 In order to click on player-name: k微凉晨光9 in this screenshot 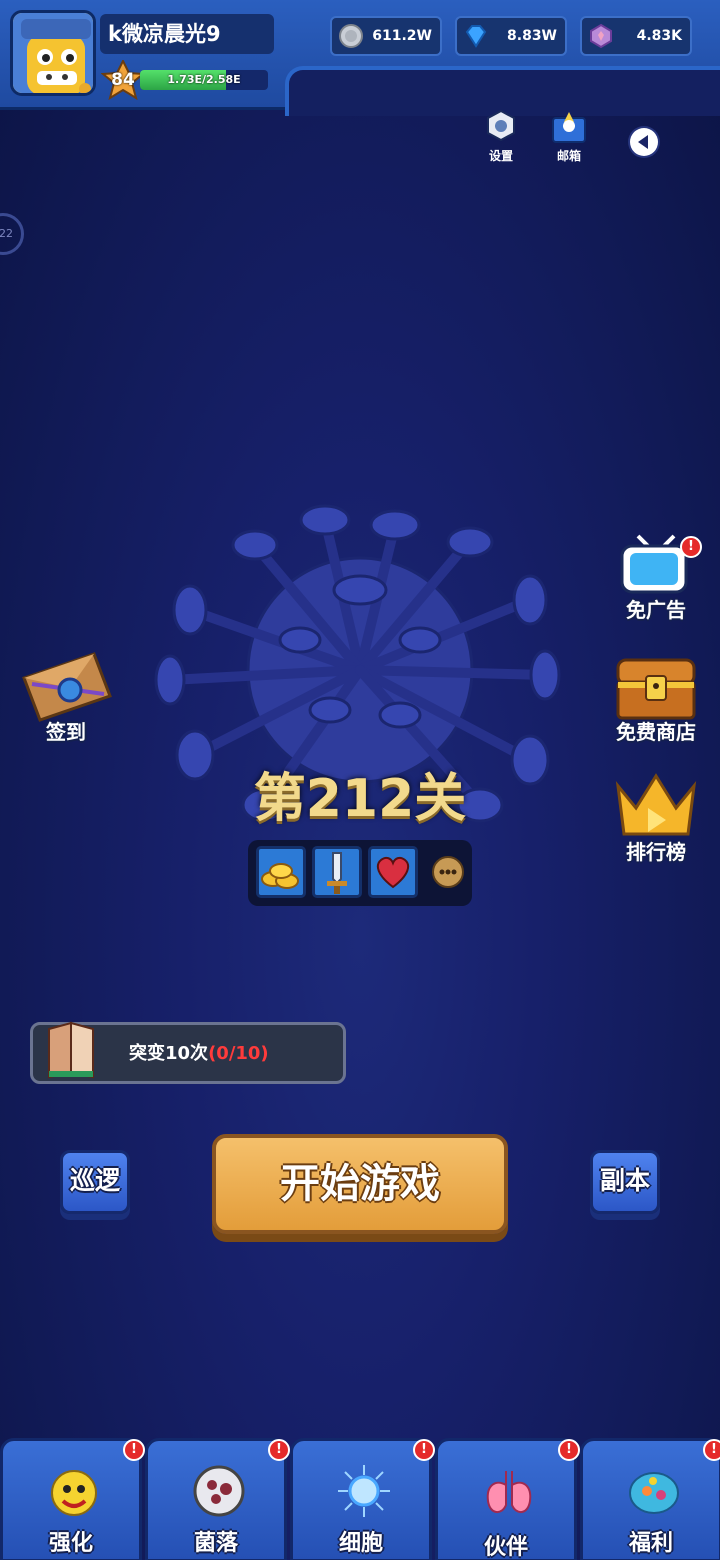, I will do `click(187, 34)`.